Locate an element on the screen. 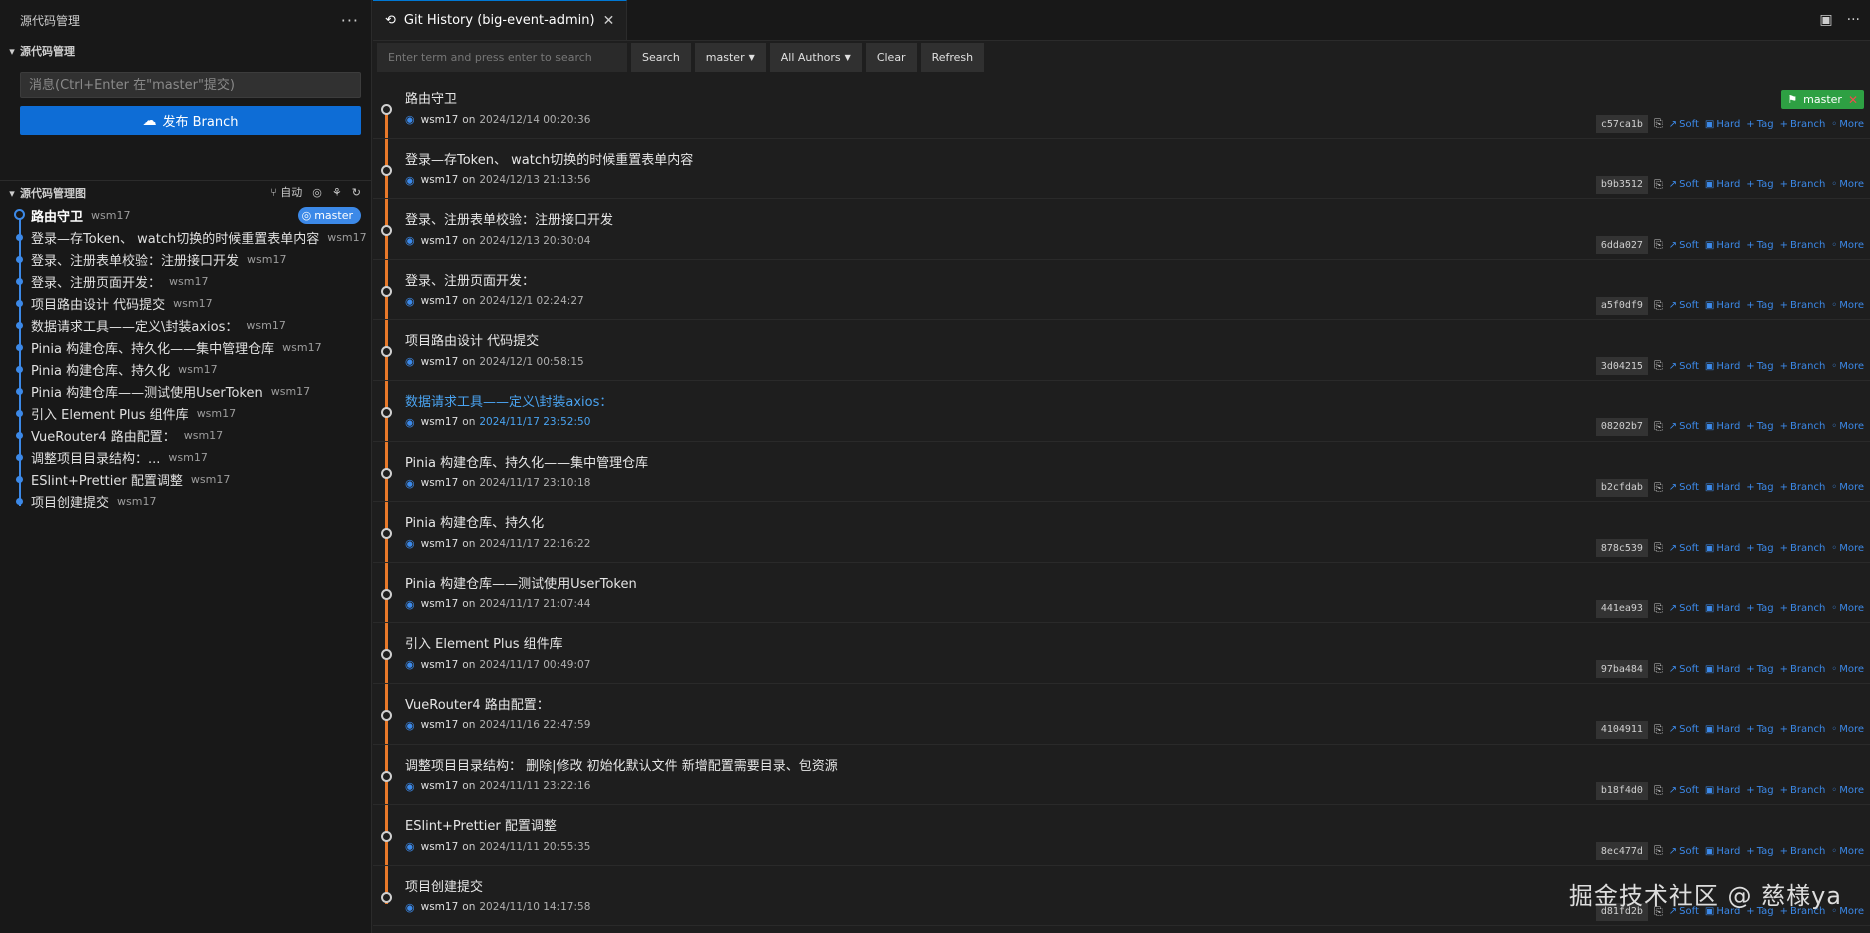 Image resolution: width=1870 pixels, height=933 pixels. search-button: Search is located at coordinates (661, 57).